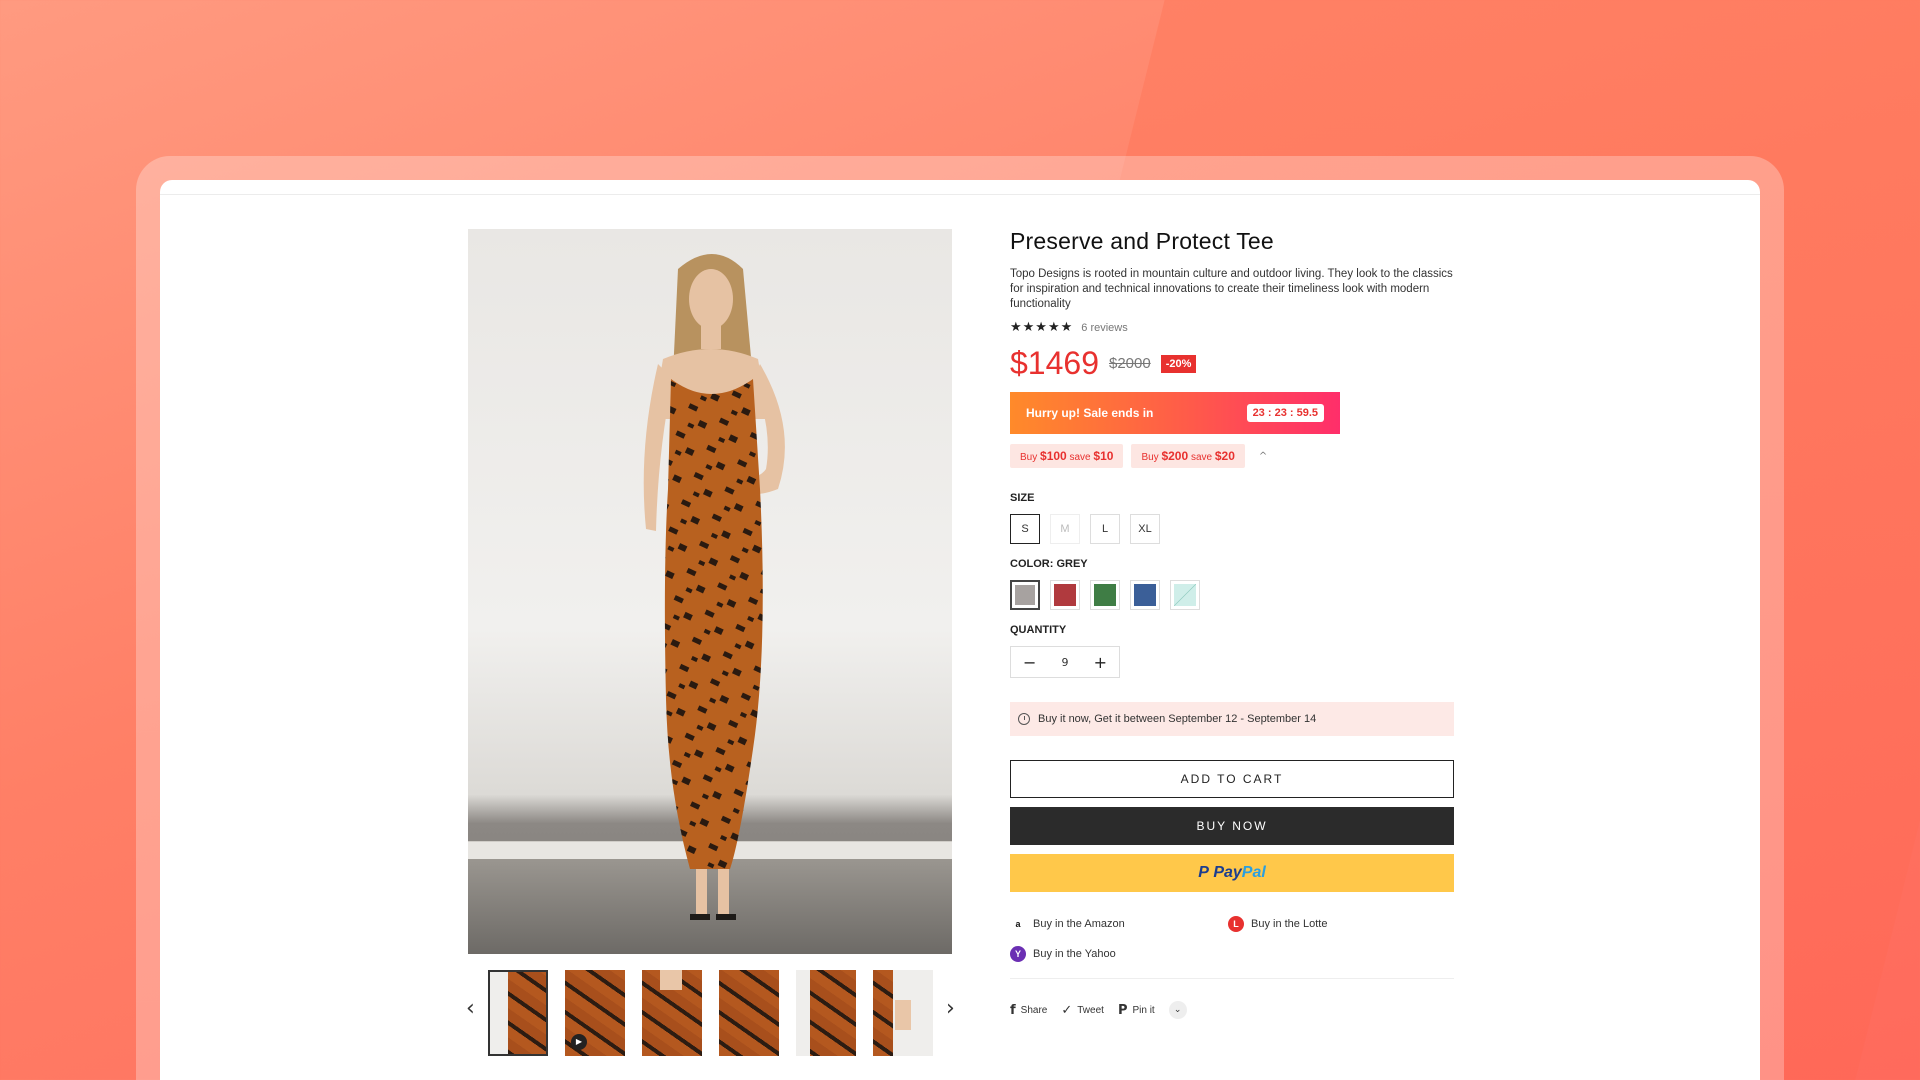 This screenshot has width=1920, height=1080. What do you see at coordinates (1129, 363) in the screenshot?
I see `original-price: $2000` at bounding box center [1129, 363].